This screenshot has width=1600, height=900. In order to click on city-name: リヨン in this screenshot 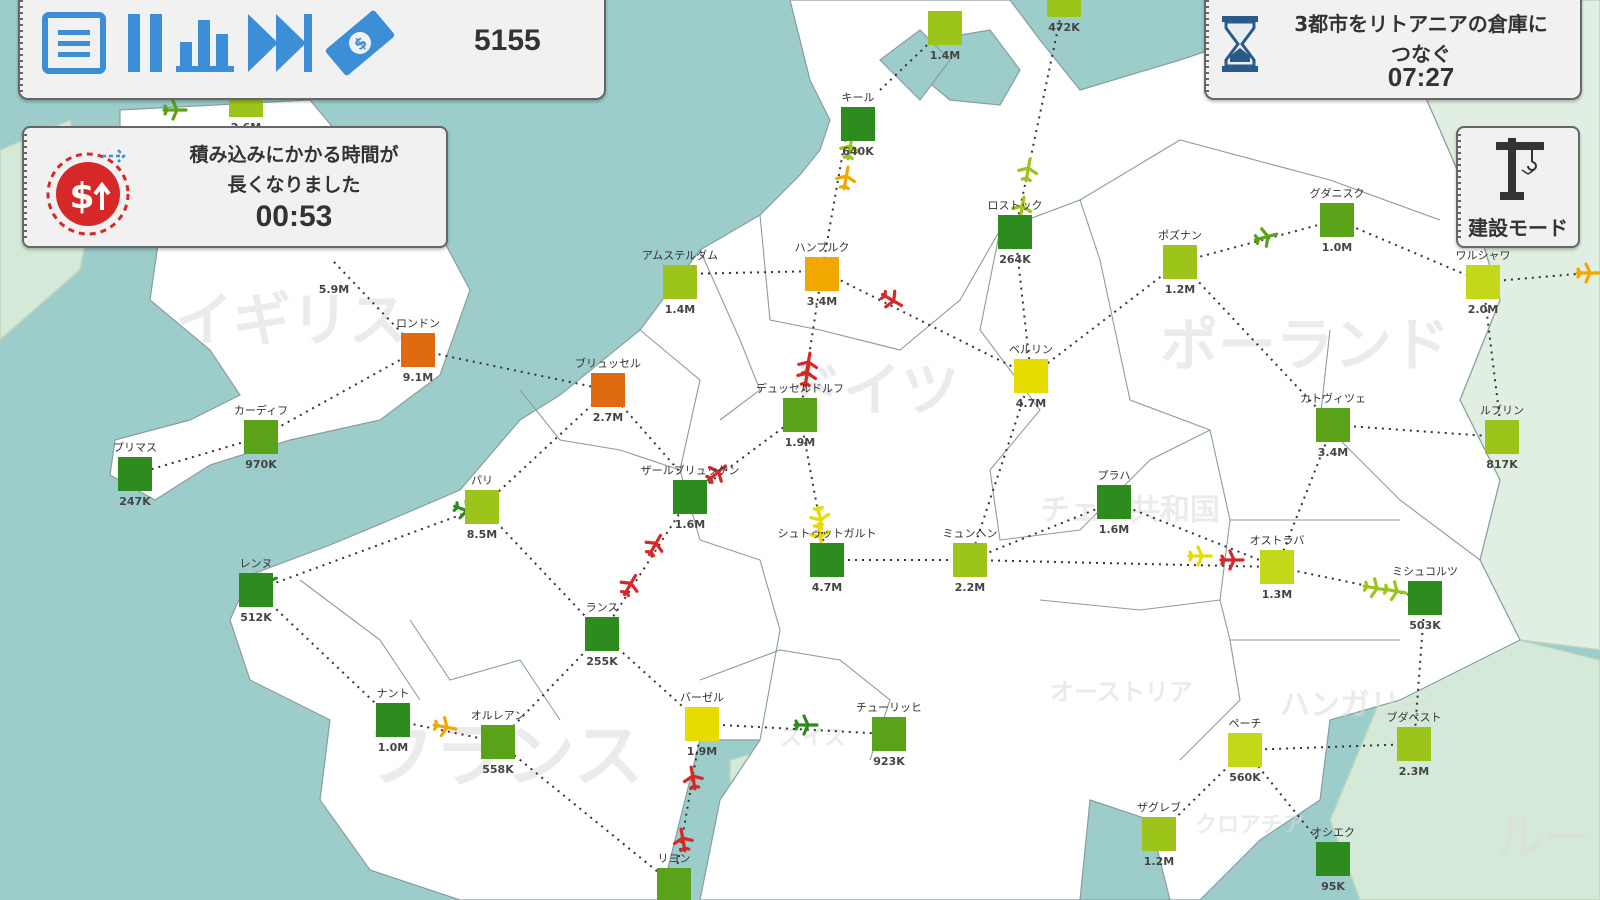, I will do `click(674, 858)`.